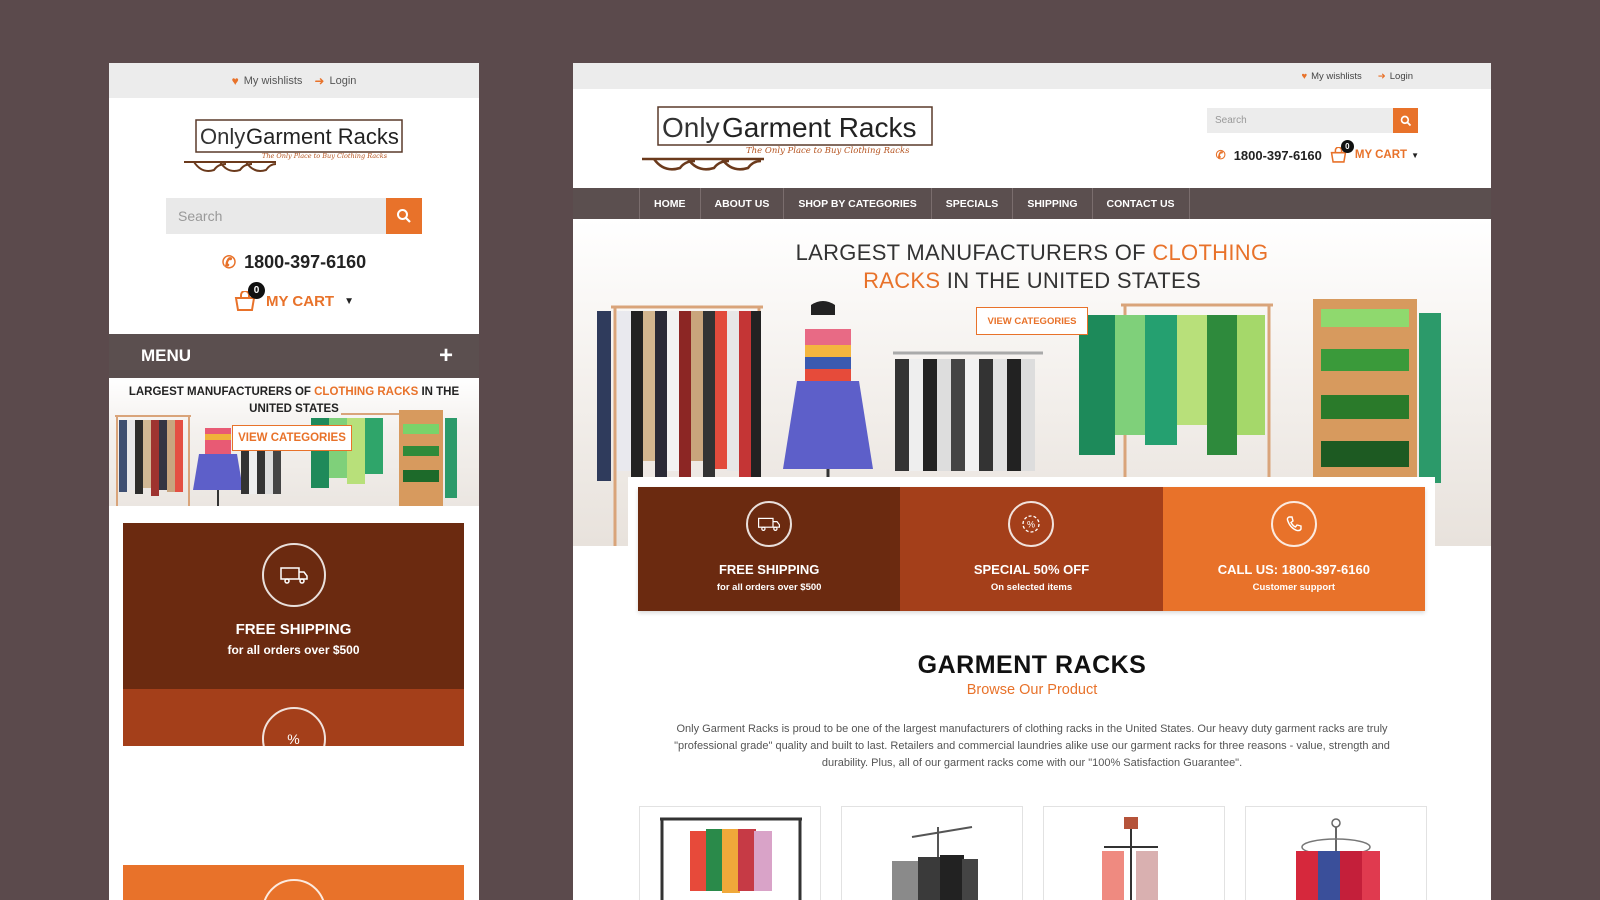  I want to click on nav-specials: SPECIALS, so click(971, 203).